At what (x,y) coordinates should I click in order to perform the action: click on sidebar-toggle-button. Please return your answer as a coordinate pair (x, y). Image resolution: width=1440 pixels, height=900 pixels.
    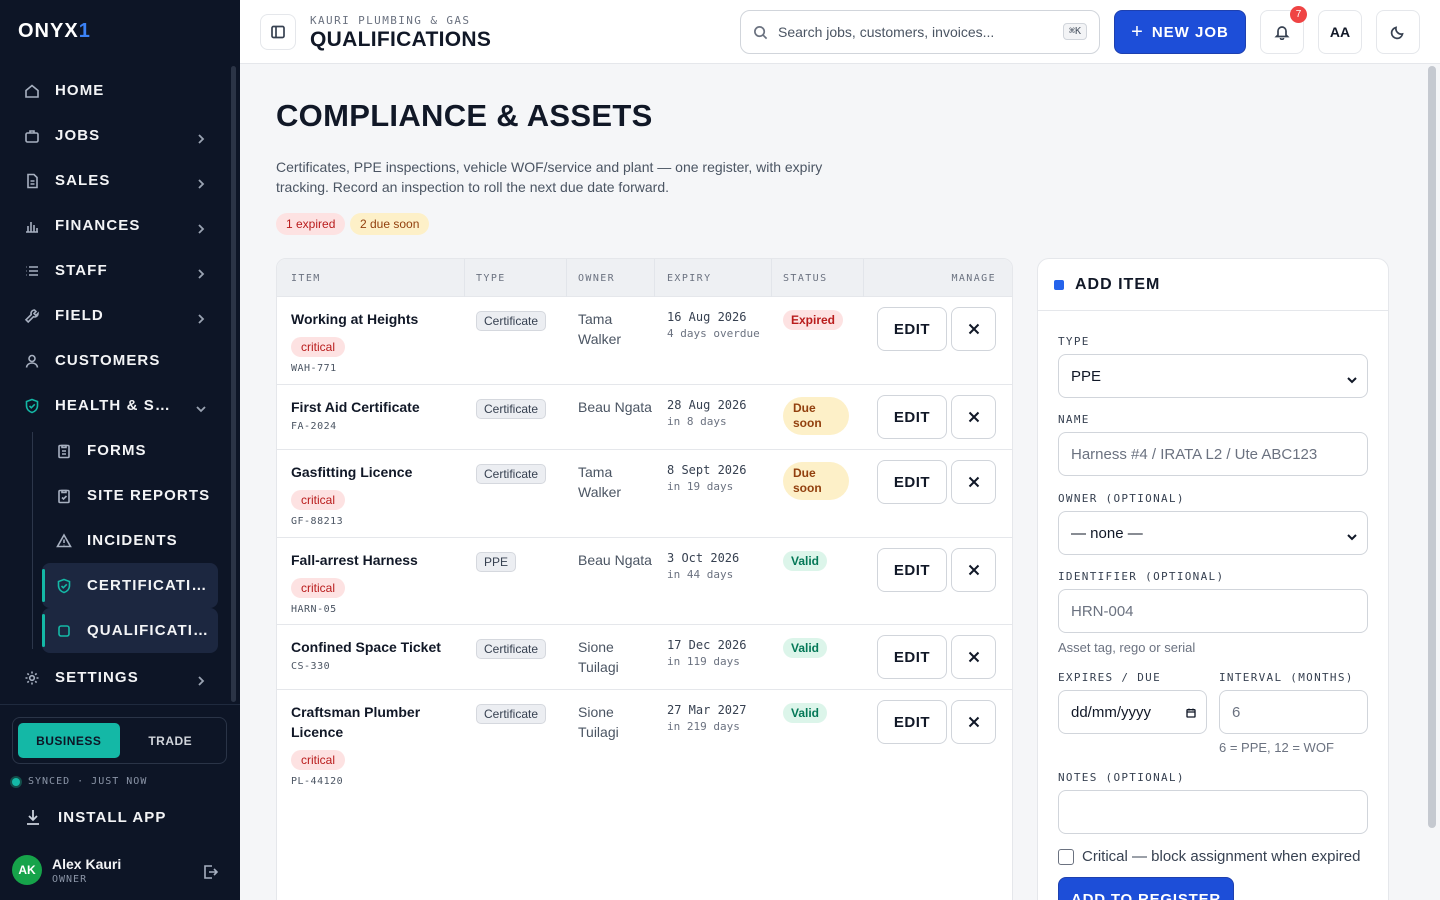
    Looking at the image, I should click on (278, 32).